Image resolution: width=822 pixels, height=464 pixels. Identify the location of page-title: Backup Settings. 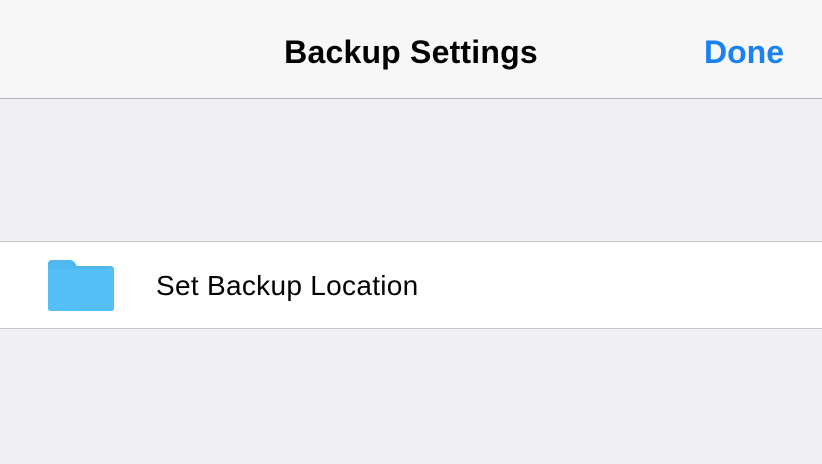
(411, 52).